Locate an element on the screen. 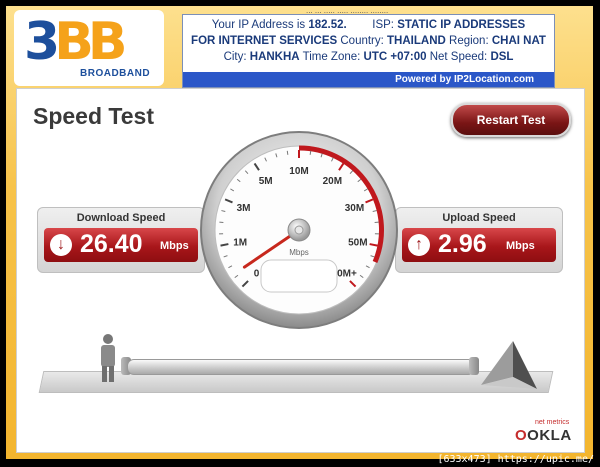 This screenshot has height=467, width=600. upload-speed-readout: ↑ 2.96 Mbps is located at coordinates (479, 245).